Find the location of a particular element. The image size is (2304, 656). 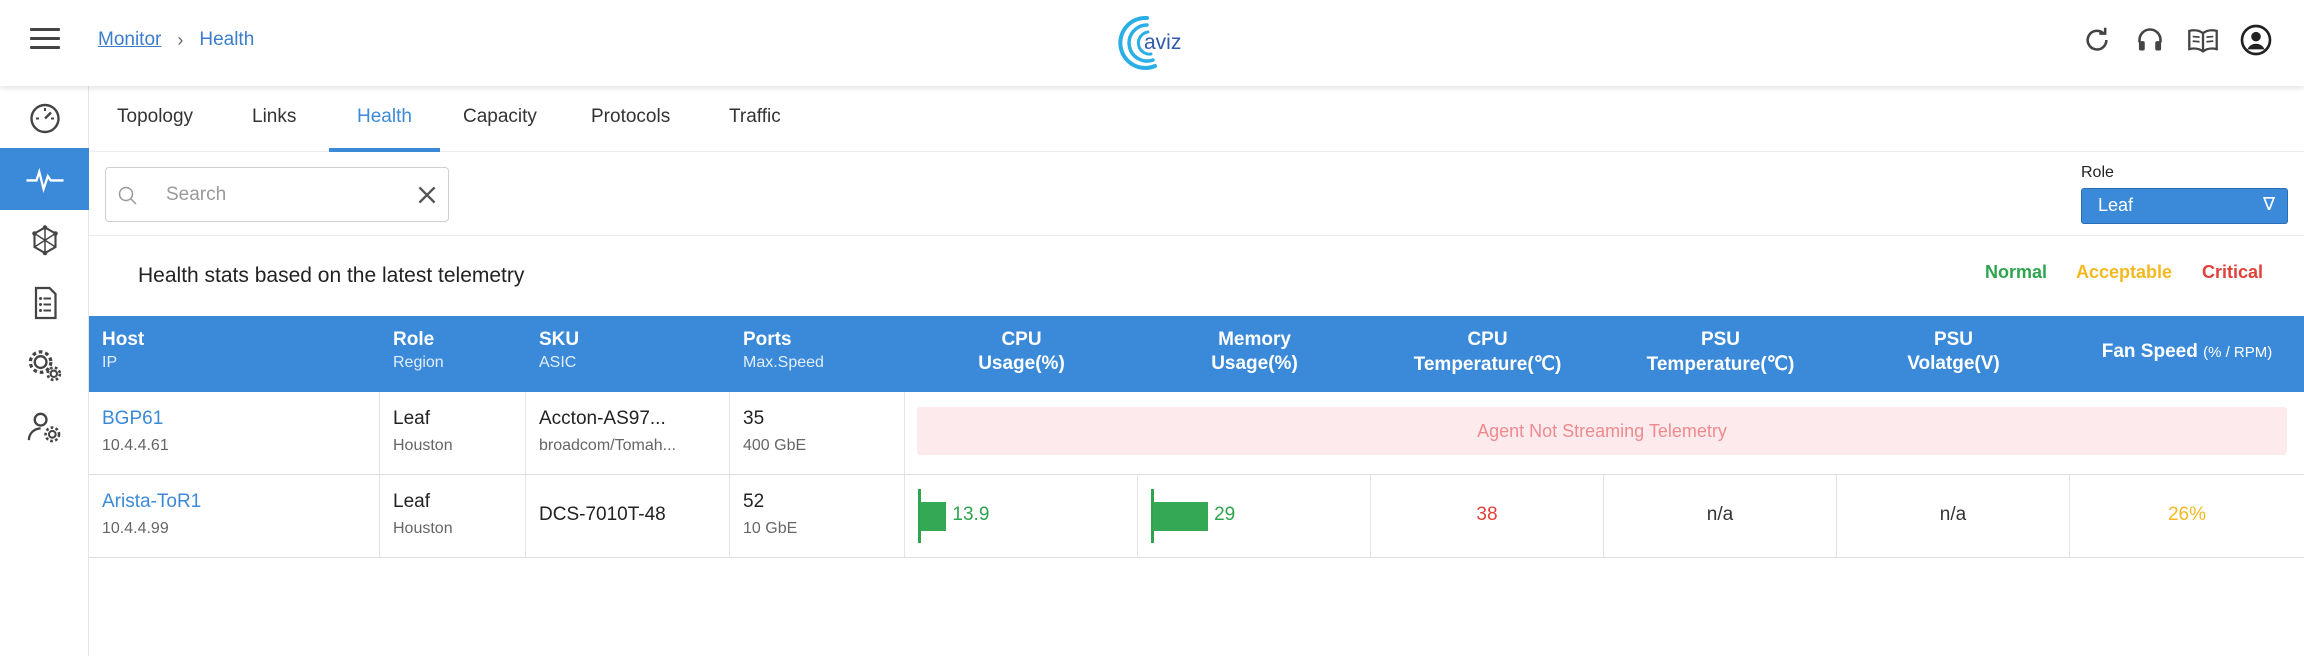

legend-acceptable: Acceptable is located at coordinates (2124, 272).